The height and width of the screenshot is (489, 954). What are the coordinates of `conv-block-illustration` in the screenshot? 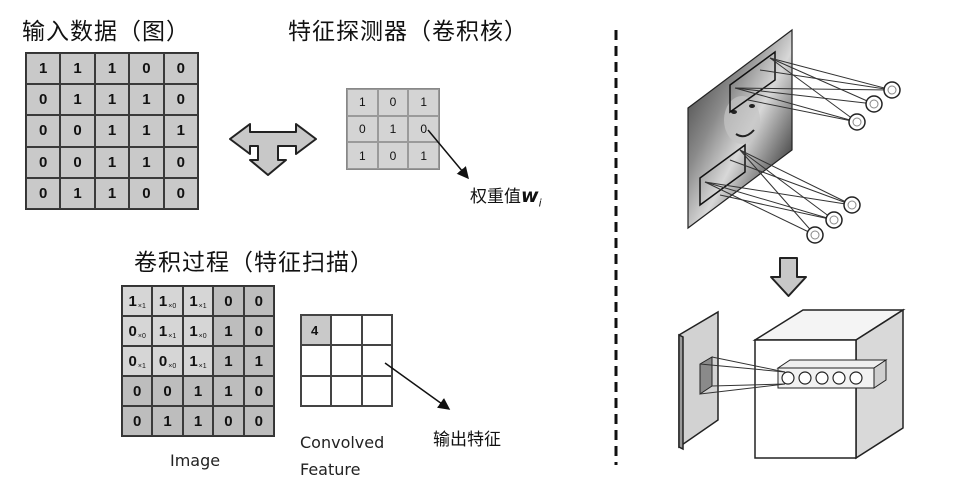 It's located at (792, 384).